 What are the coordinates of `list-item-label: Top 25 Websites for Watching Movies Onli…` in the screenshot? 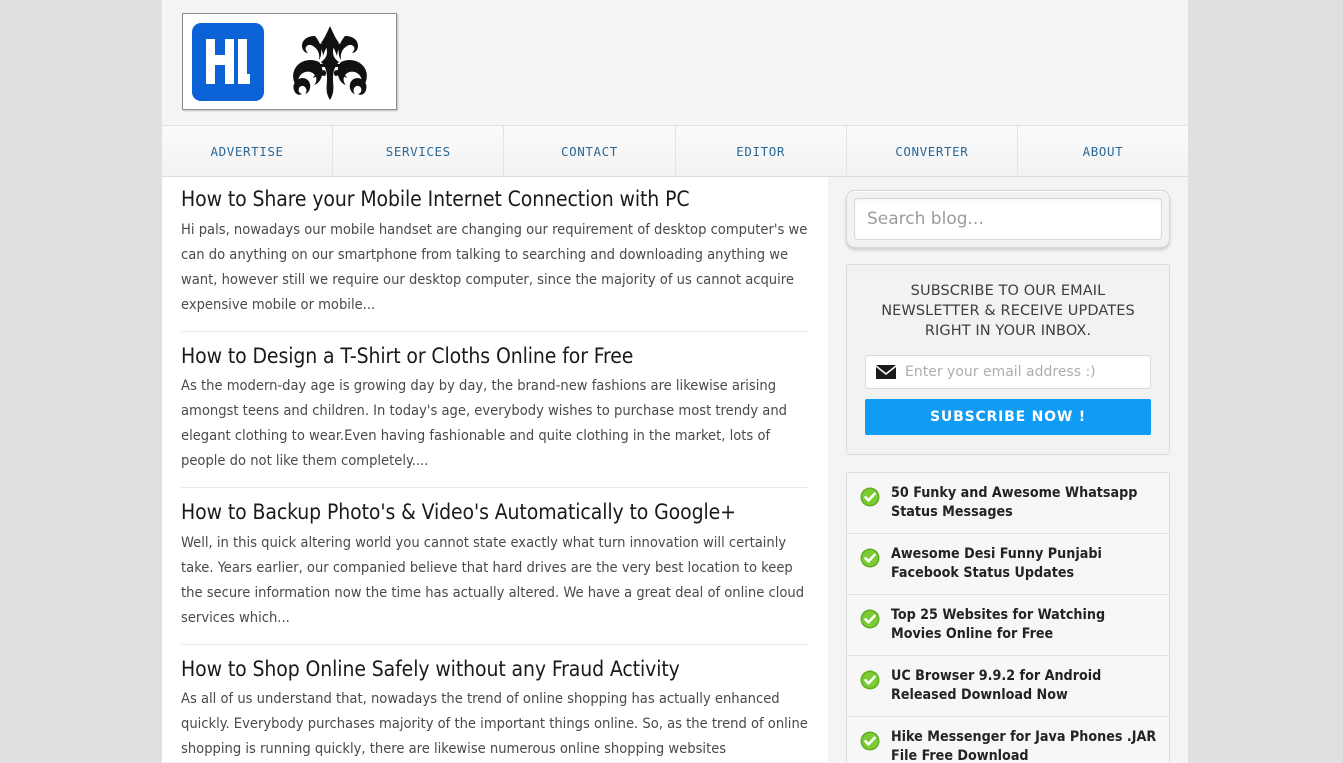 It's located at (998, 624).